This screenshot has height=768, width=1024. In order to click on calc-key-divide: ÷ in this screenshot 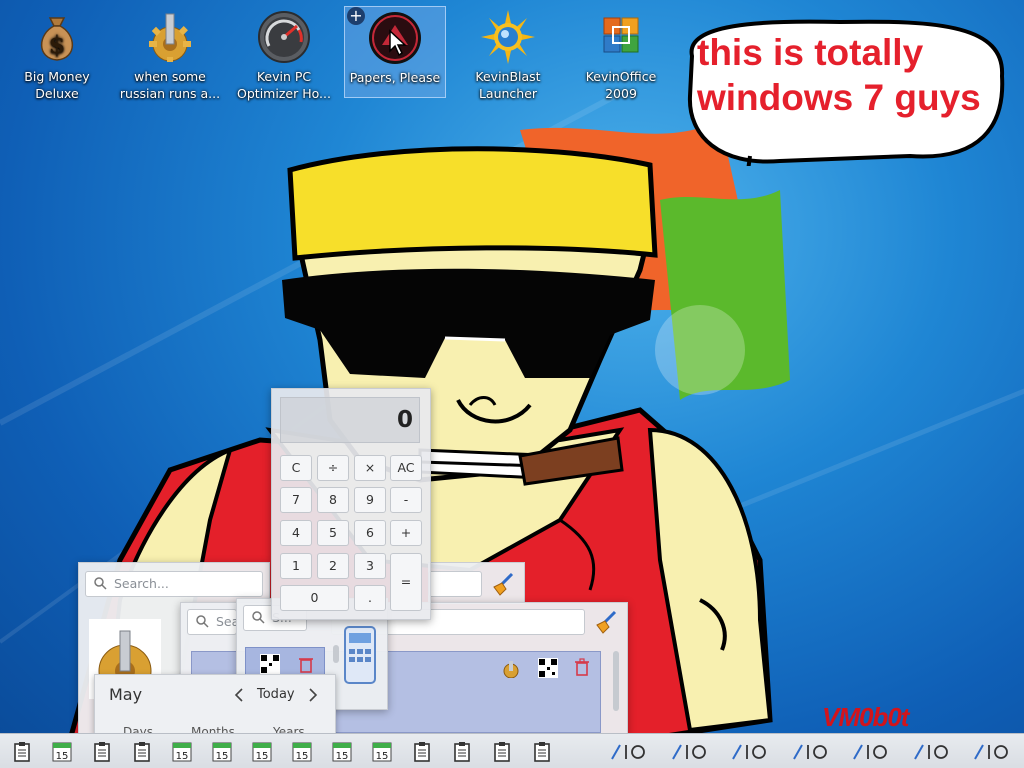, I will do `click(333, 468)`.